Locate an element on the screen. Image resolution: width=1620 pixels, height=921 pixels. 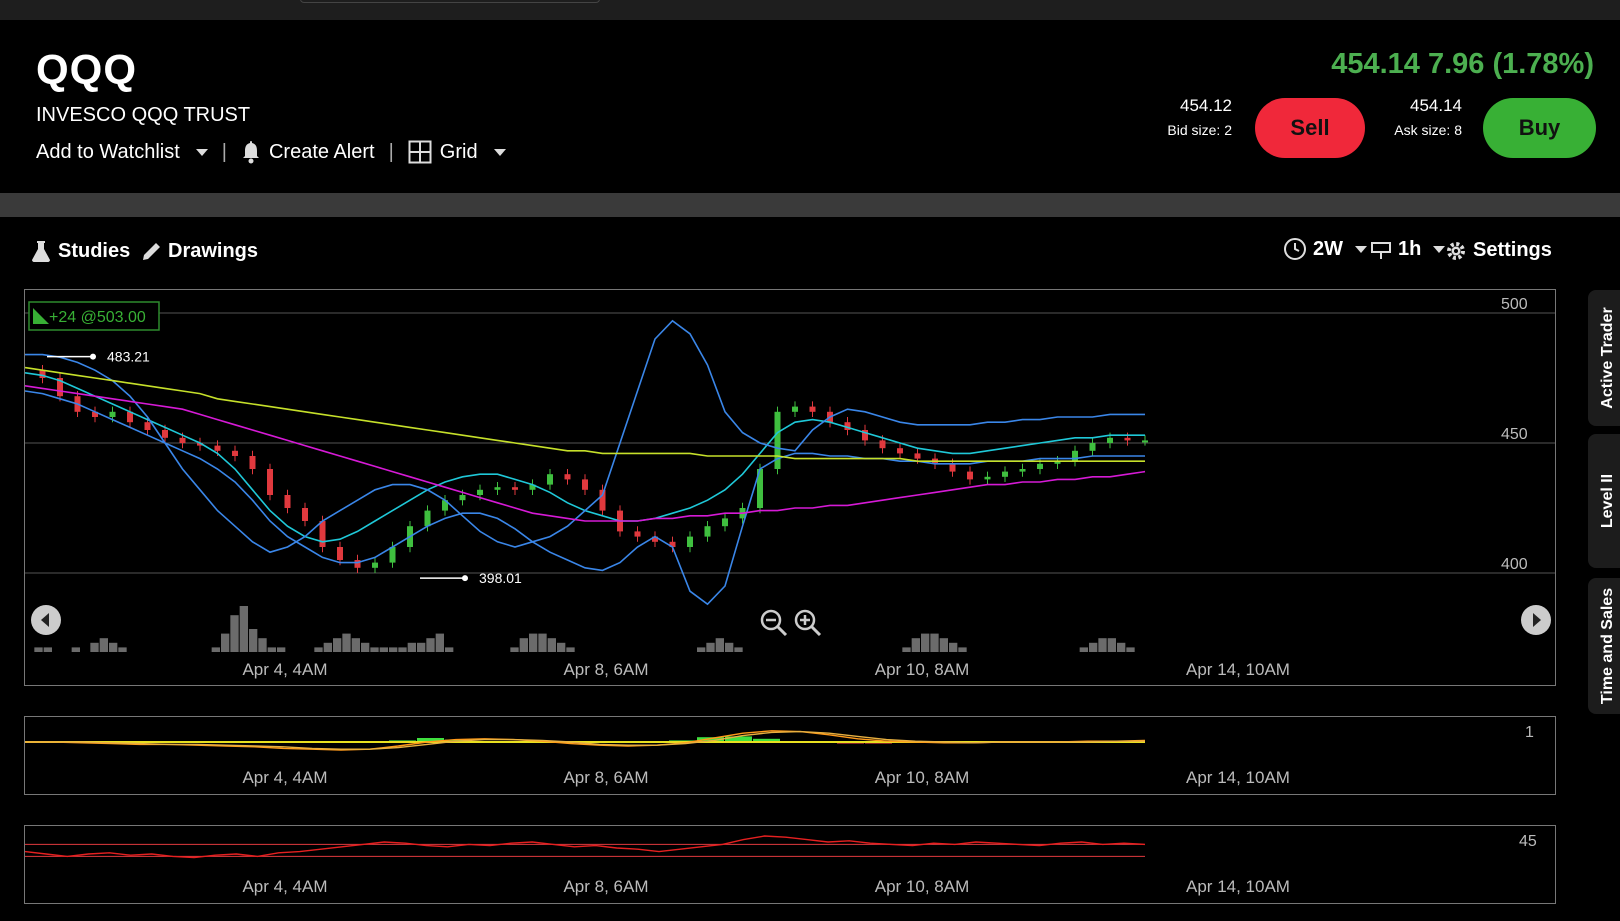
drawings-button: Drawings is located at coordinates (199, 251).